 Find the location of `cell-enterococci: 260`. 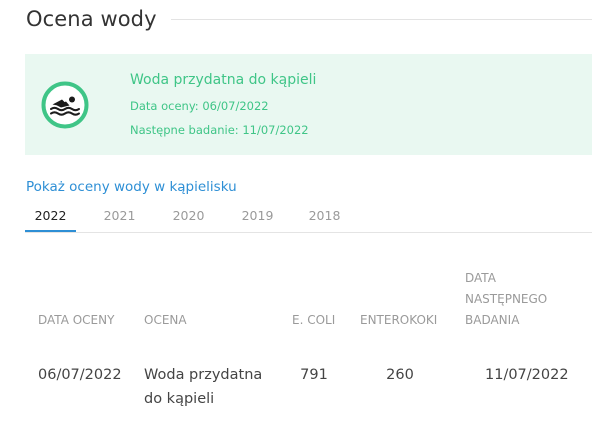

cell-enterococci: 260 is located at coordinates (400, 375).